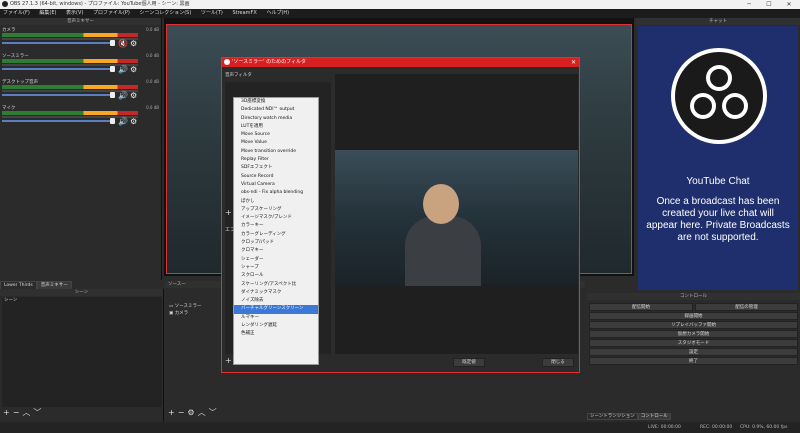 This screenshot has height=433, width=800. Describe the element at coordinates (276, 226) in the screenshot. I see `menu-item: カラーキー` at that location.